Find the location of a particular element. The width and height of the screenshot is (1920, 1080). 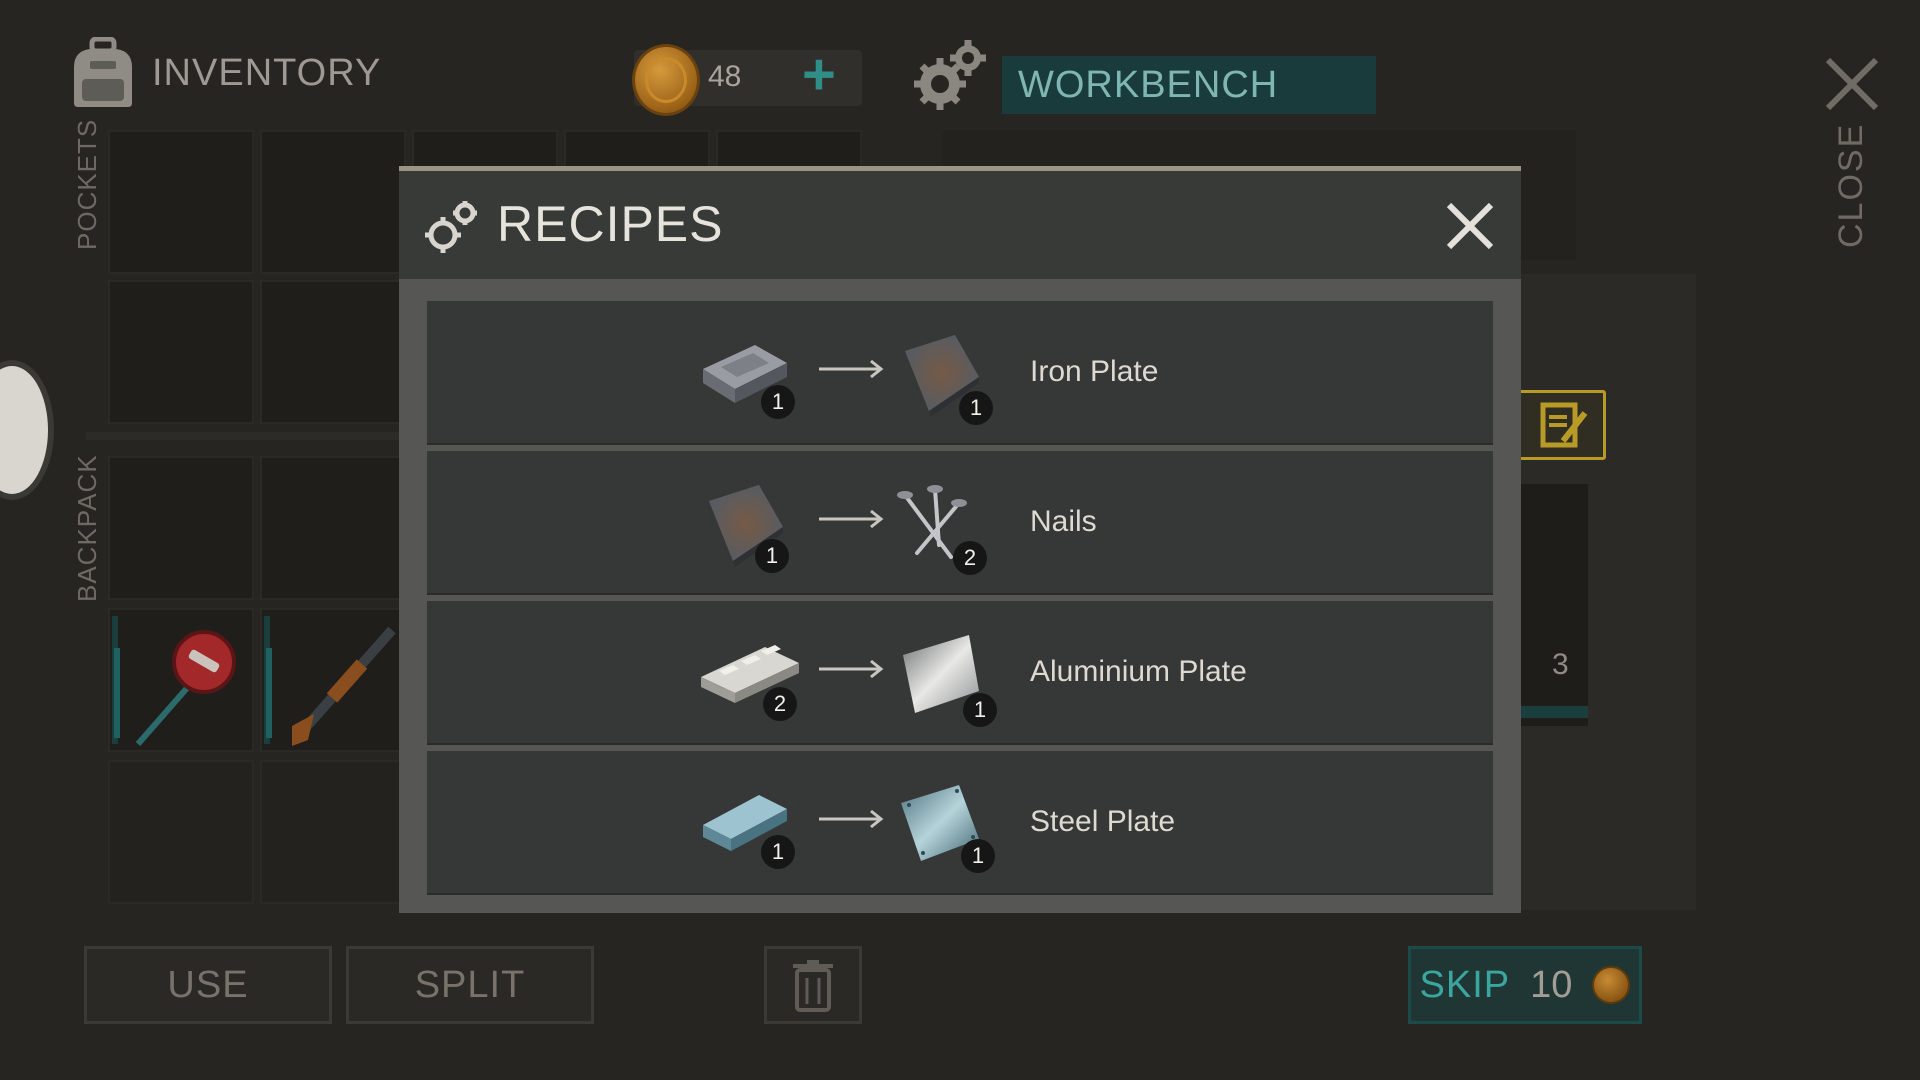

recipe-input: 2 is located at coordinates (749, 676).